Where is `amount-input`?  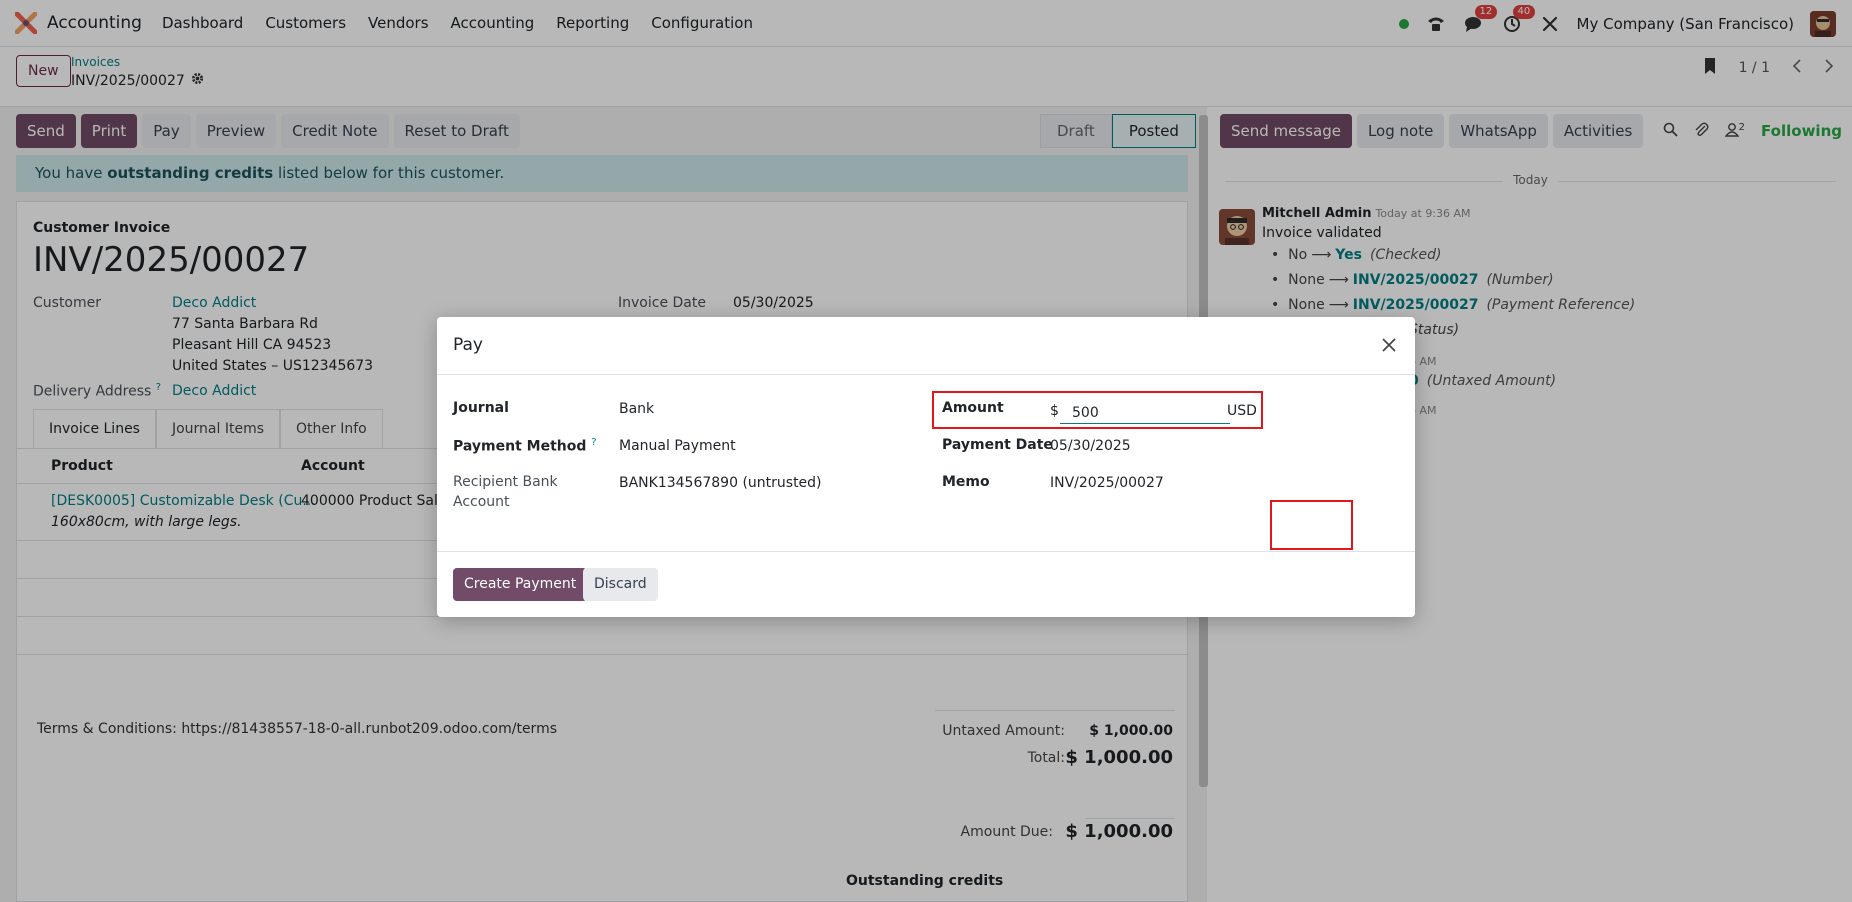 amount-input is located at coordinates (1145, 413).